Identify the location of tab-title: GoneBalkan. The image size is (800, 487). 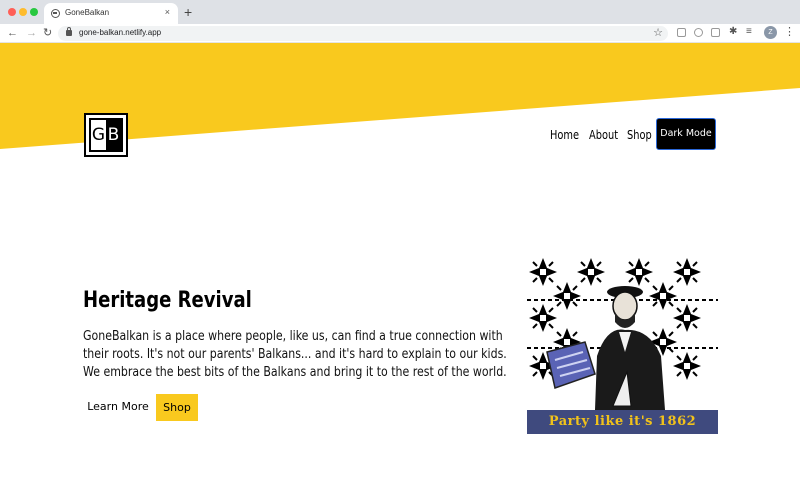
(87, 12).